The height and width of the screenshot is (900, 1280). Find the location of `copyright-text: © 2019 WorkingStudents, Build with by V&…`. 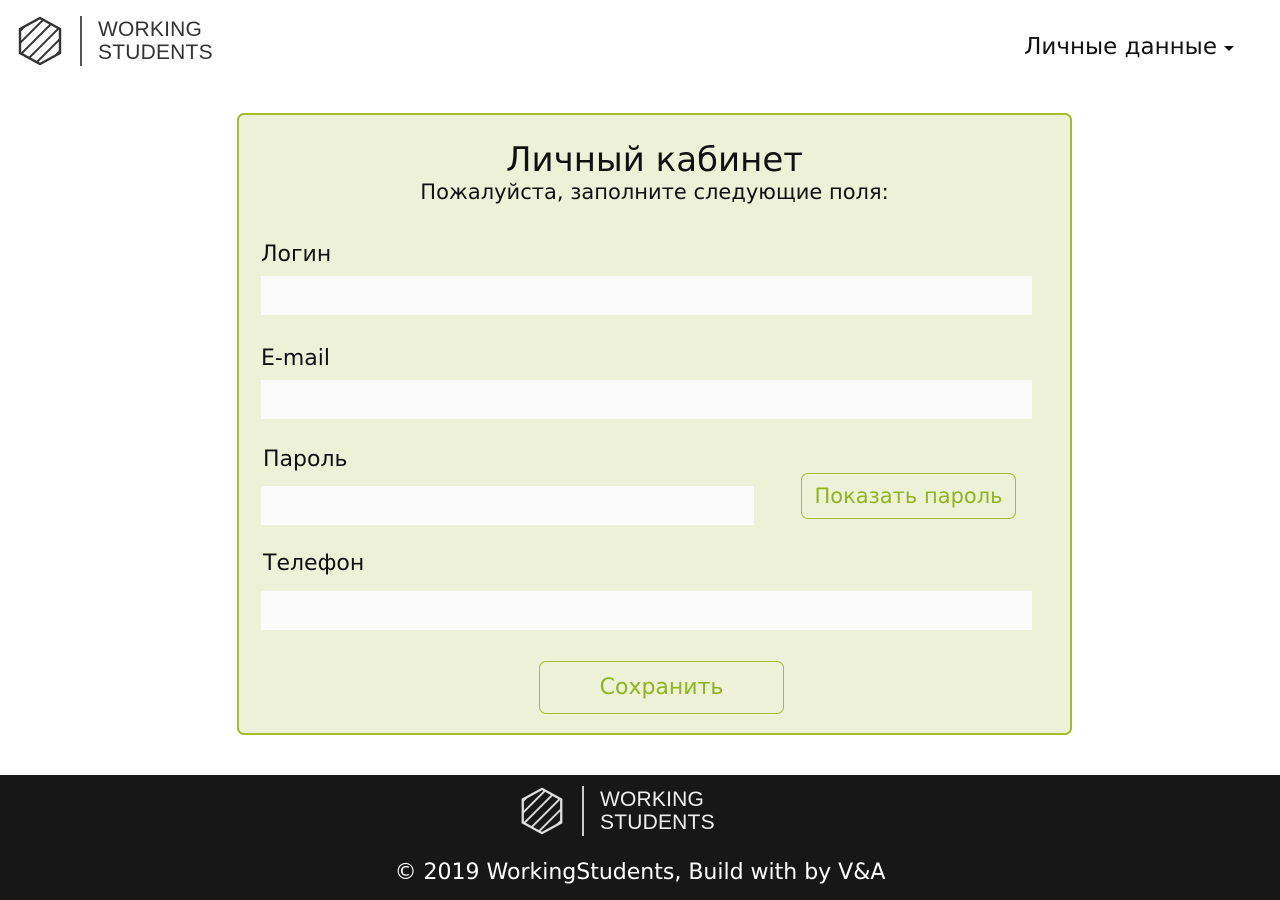

copyright-text: © 2019 WorkingStudents, Build with by V&… is located at coordinates (640, 872).